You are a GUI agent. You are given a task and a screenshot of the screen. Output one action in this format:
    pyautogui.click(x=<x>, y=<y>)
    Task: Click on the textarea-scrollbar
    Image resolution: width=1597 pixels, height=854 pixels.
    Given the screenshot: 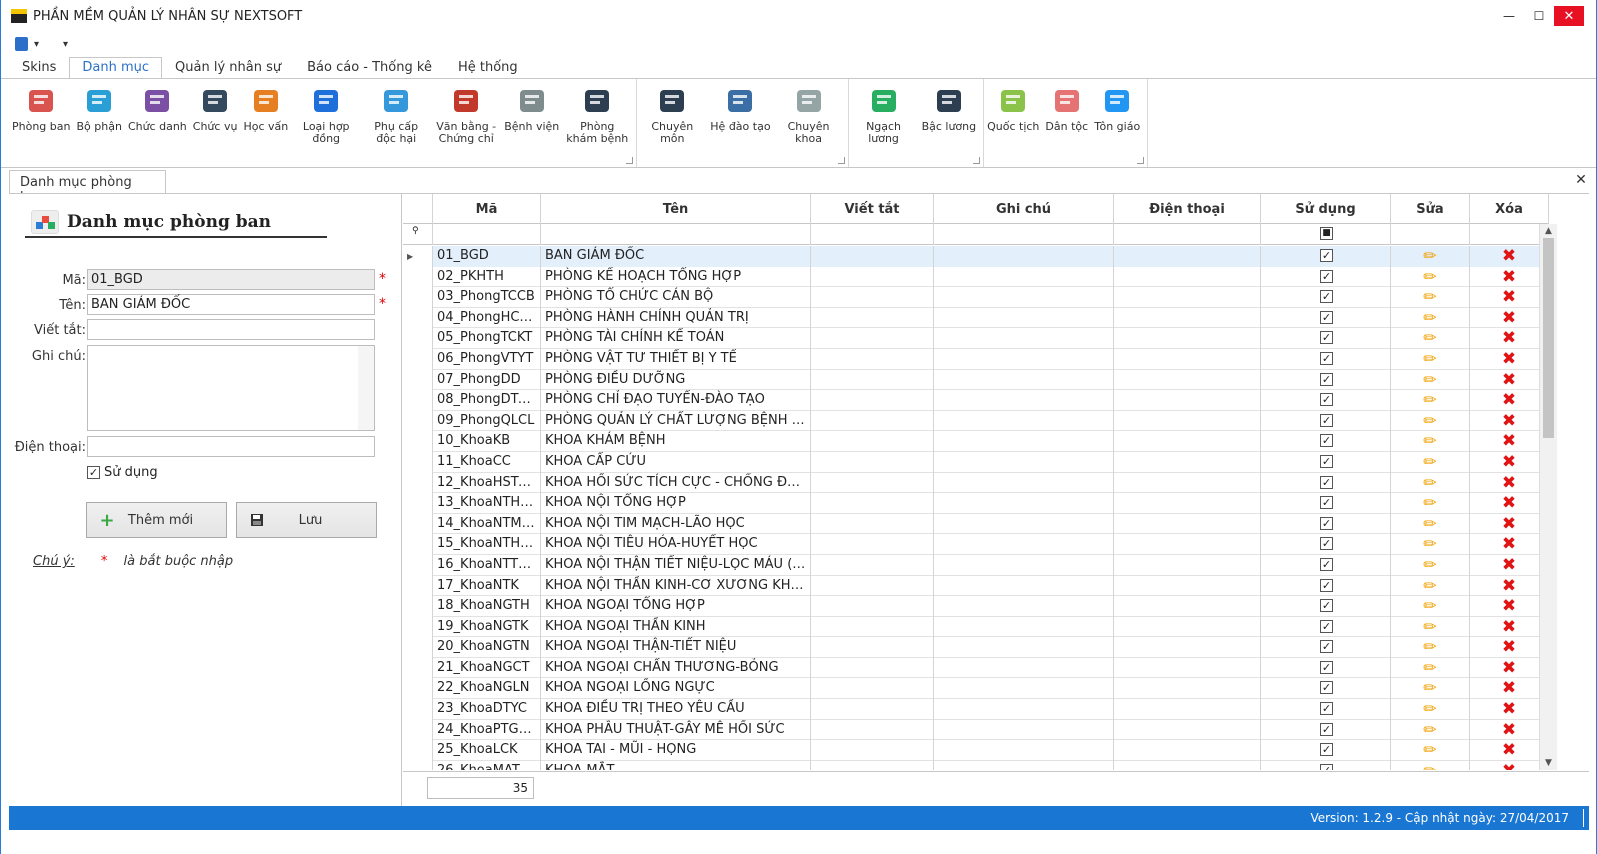 What is the action you would take?
    pyautogui.click(x=366, y=388)
    